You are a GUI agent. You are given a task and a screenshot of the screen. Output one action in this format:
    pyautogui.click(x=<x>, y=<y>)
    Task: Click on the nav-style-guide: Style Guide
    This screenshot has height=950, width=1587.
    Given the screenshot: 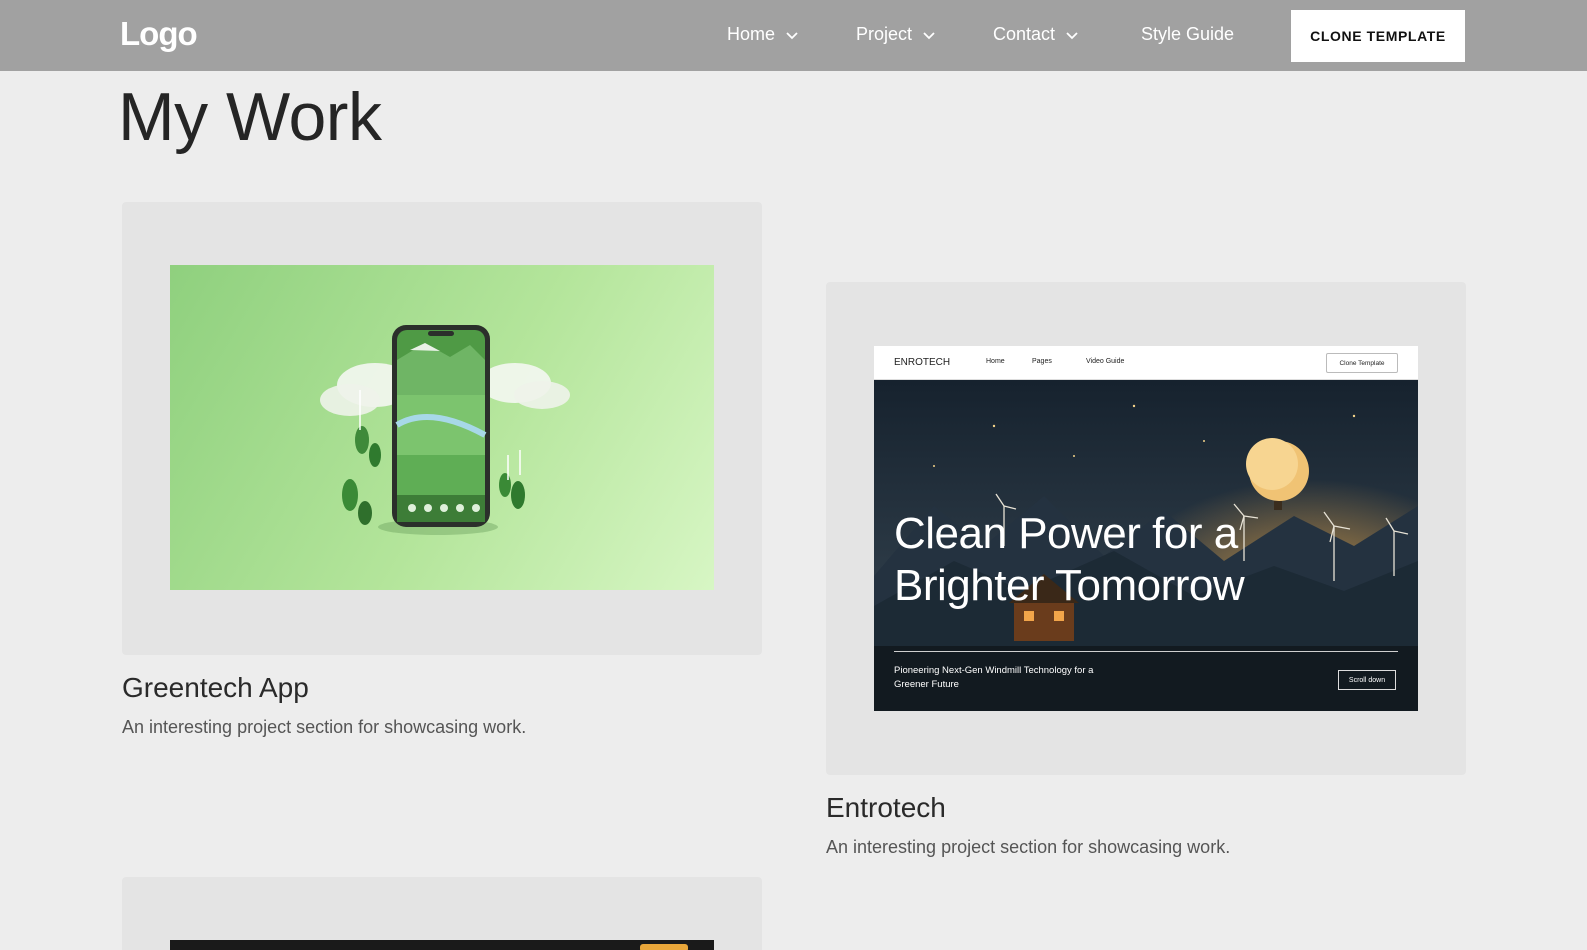 What is the action you would take?
    pyautogui.click(x=1187, y=34)
    